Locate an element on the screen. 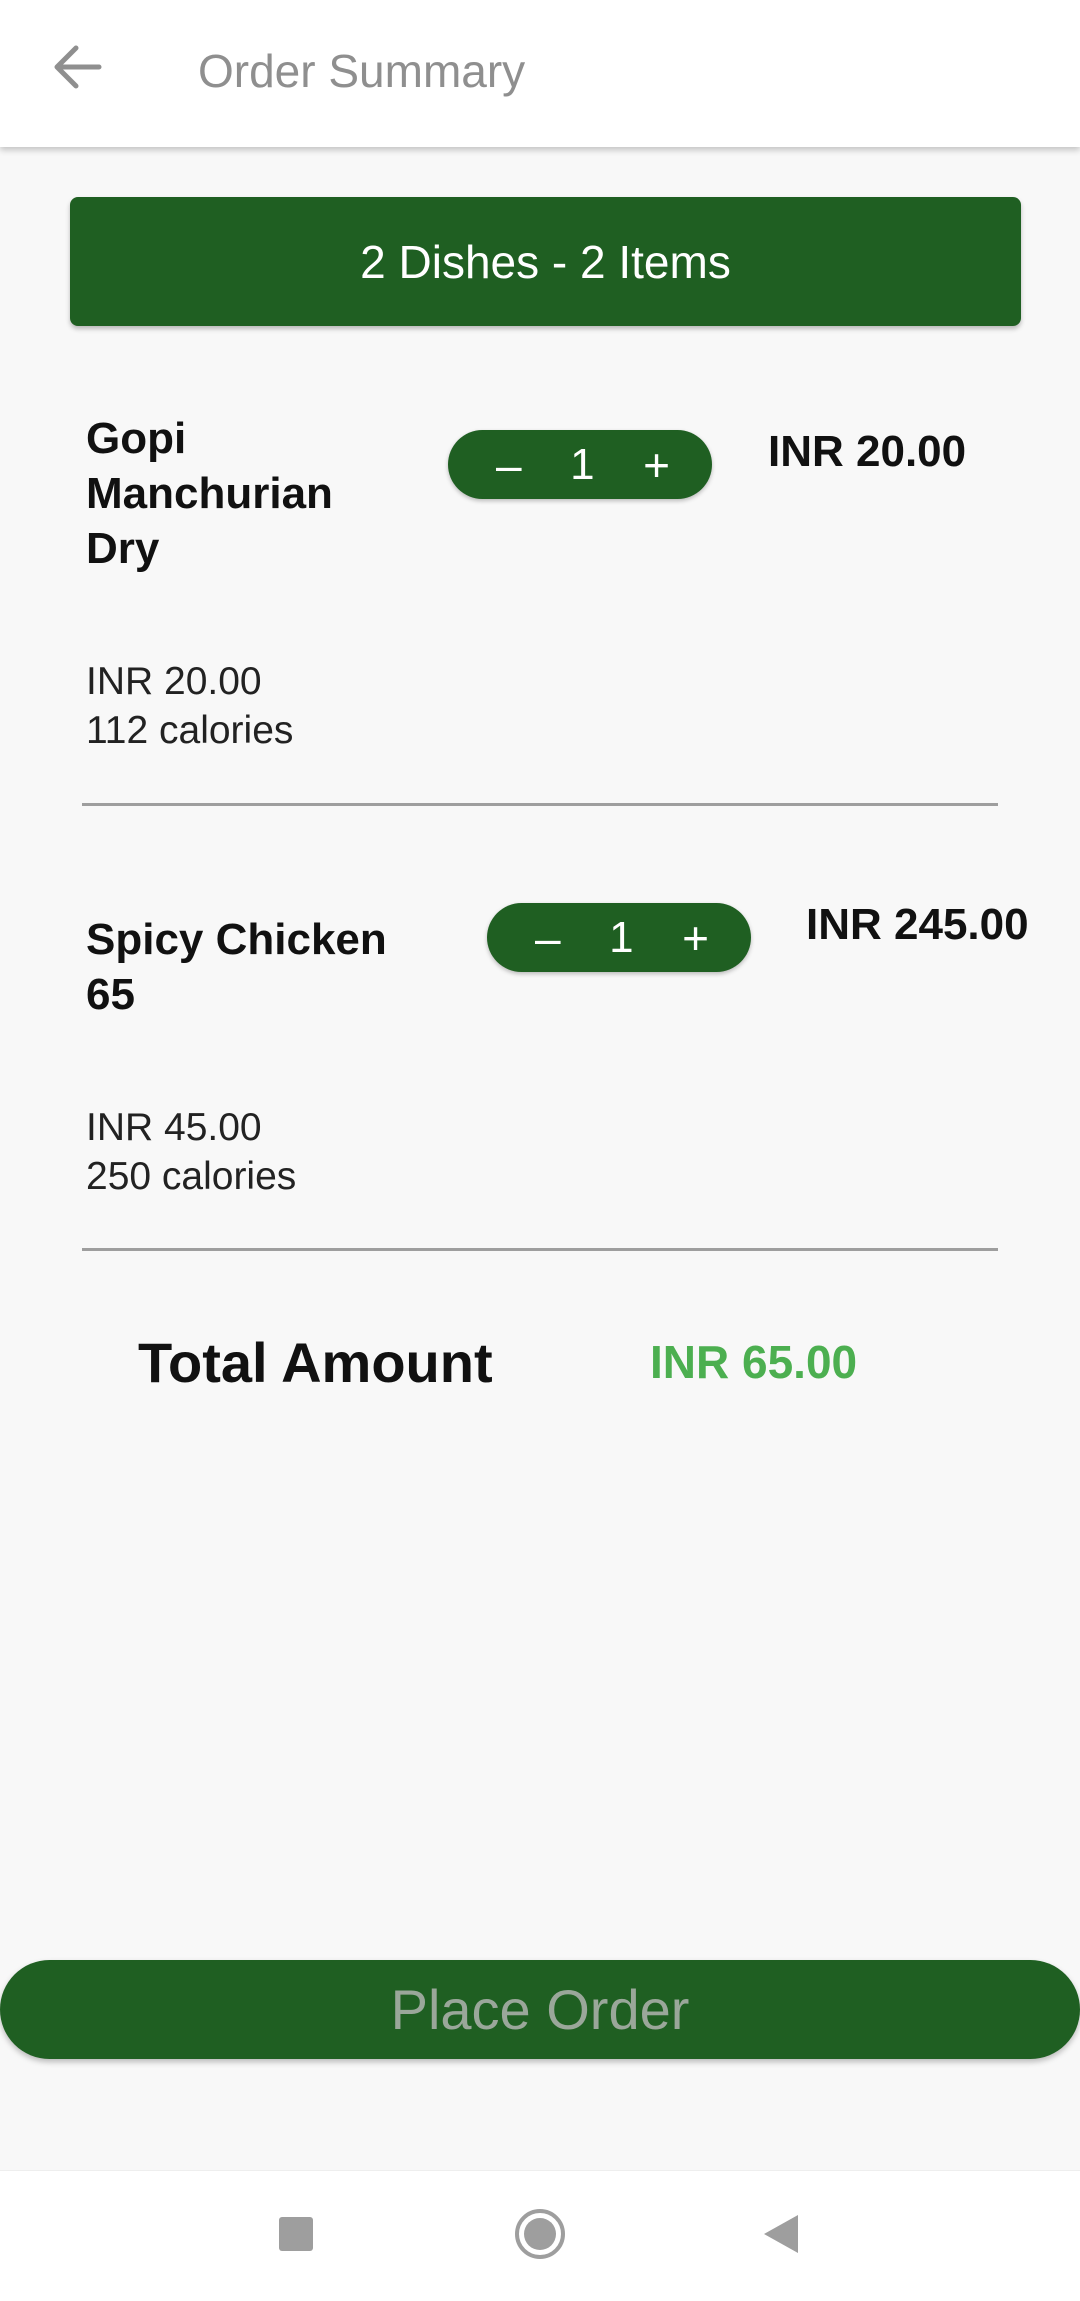 Image resolution: width=1080 pixels, height=2301 pixels. system-navigation-bar is located at coordinates (540, 2235).